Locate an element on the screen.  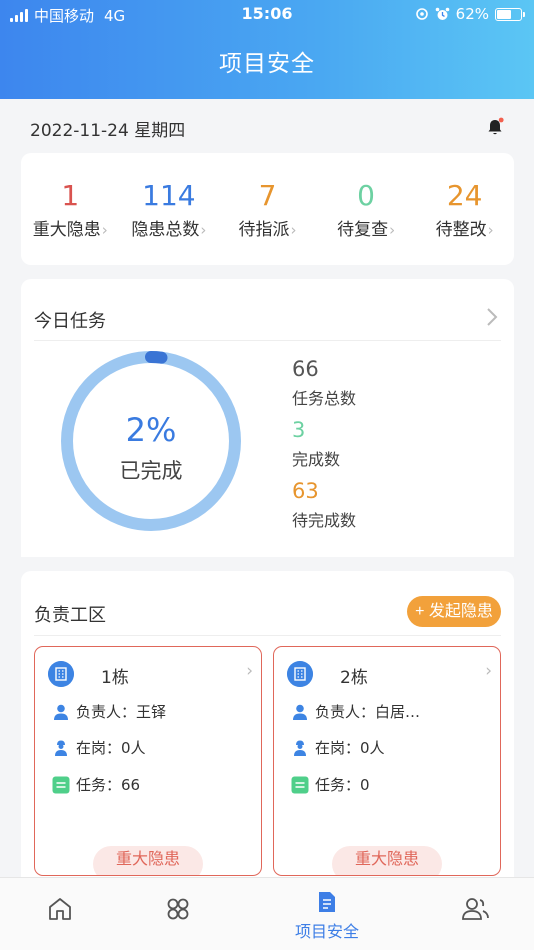
stat-label: 待复查 is located at coordinates (363, 230).